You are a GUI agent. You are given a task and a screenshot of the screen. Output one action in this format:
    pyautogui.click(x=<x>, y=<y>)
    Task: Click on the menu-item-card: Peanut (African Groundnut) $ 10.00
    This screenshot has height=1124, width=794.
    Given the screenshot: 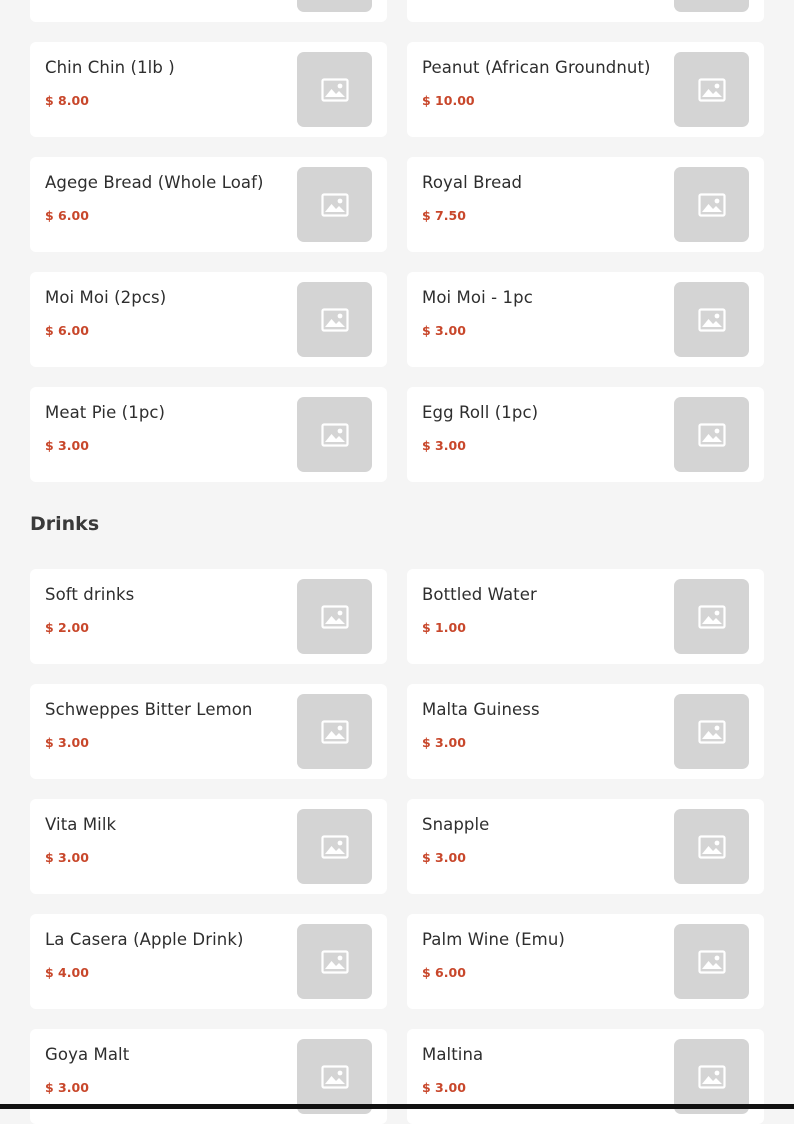 What is the action you would take?
    pyautogui.click(x=585, y=89)
    